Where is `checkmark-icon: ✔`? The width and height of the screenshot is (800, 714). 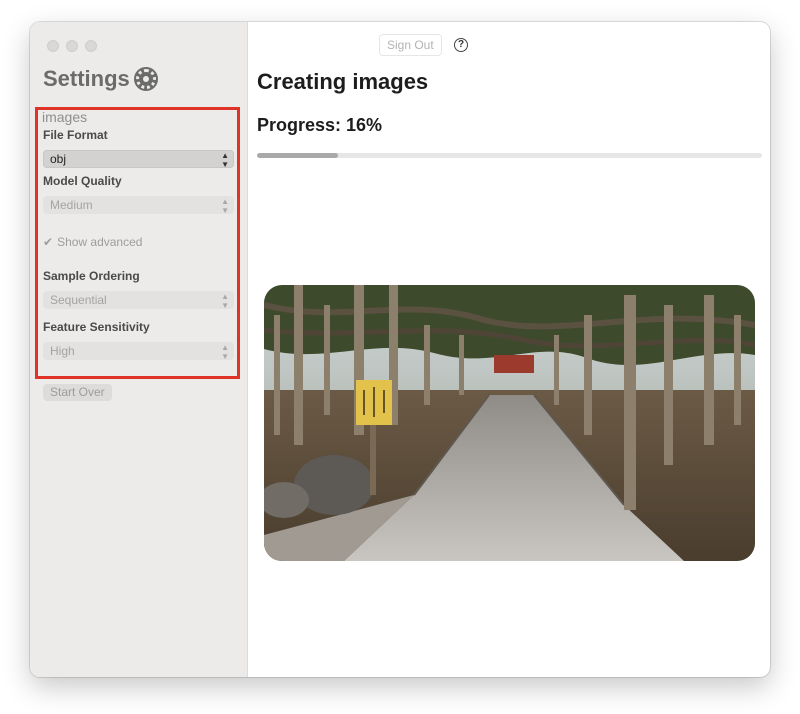 checkmark-icon: ✔ is located at coordinates (48, 242).